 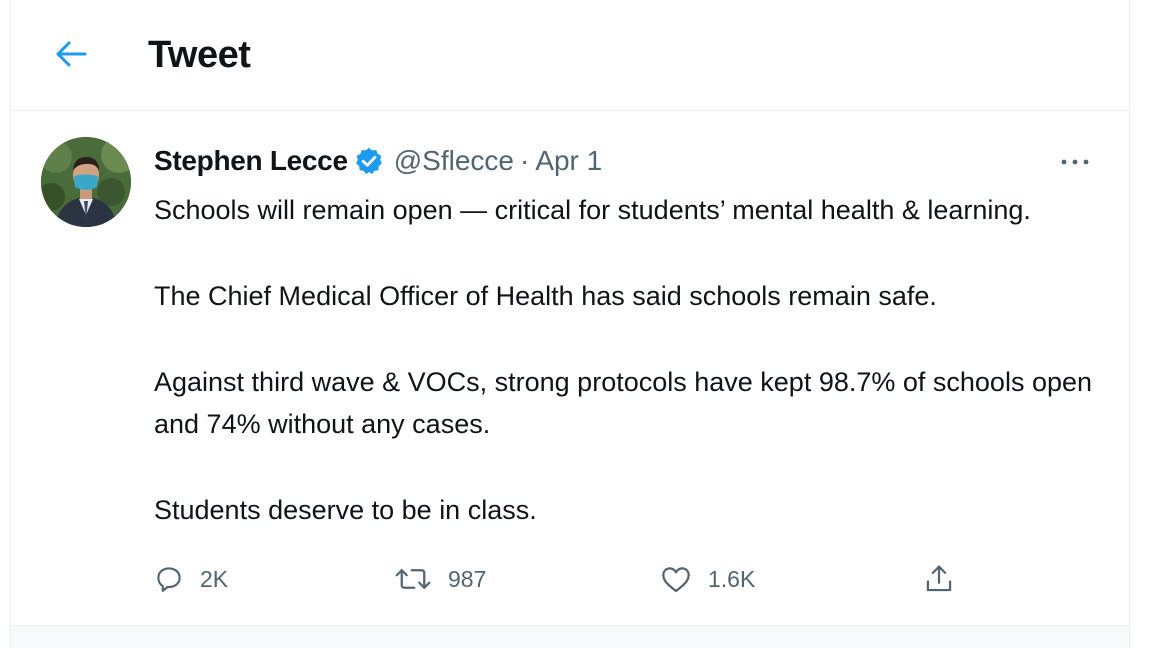 I want to click on author-name: Stephen Lecce, so click(x=251, y=161).